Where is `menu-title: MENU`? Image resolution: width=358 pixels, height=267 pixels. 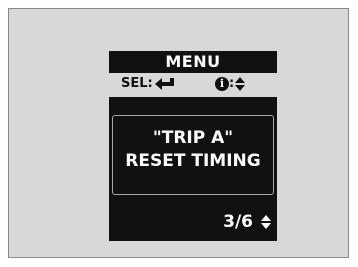
menu-title: MENU is located at coordinates (193, 61).